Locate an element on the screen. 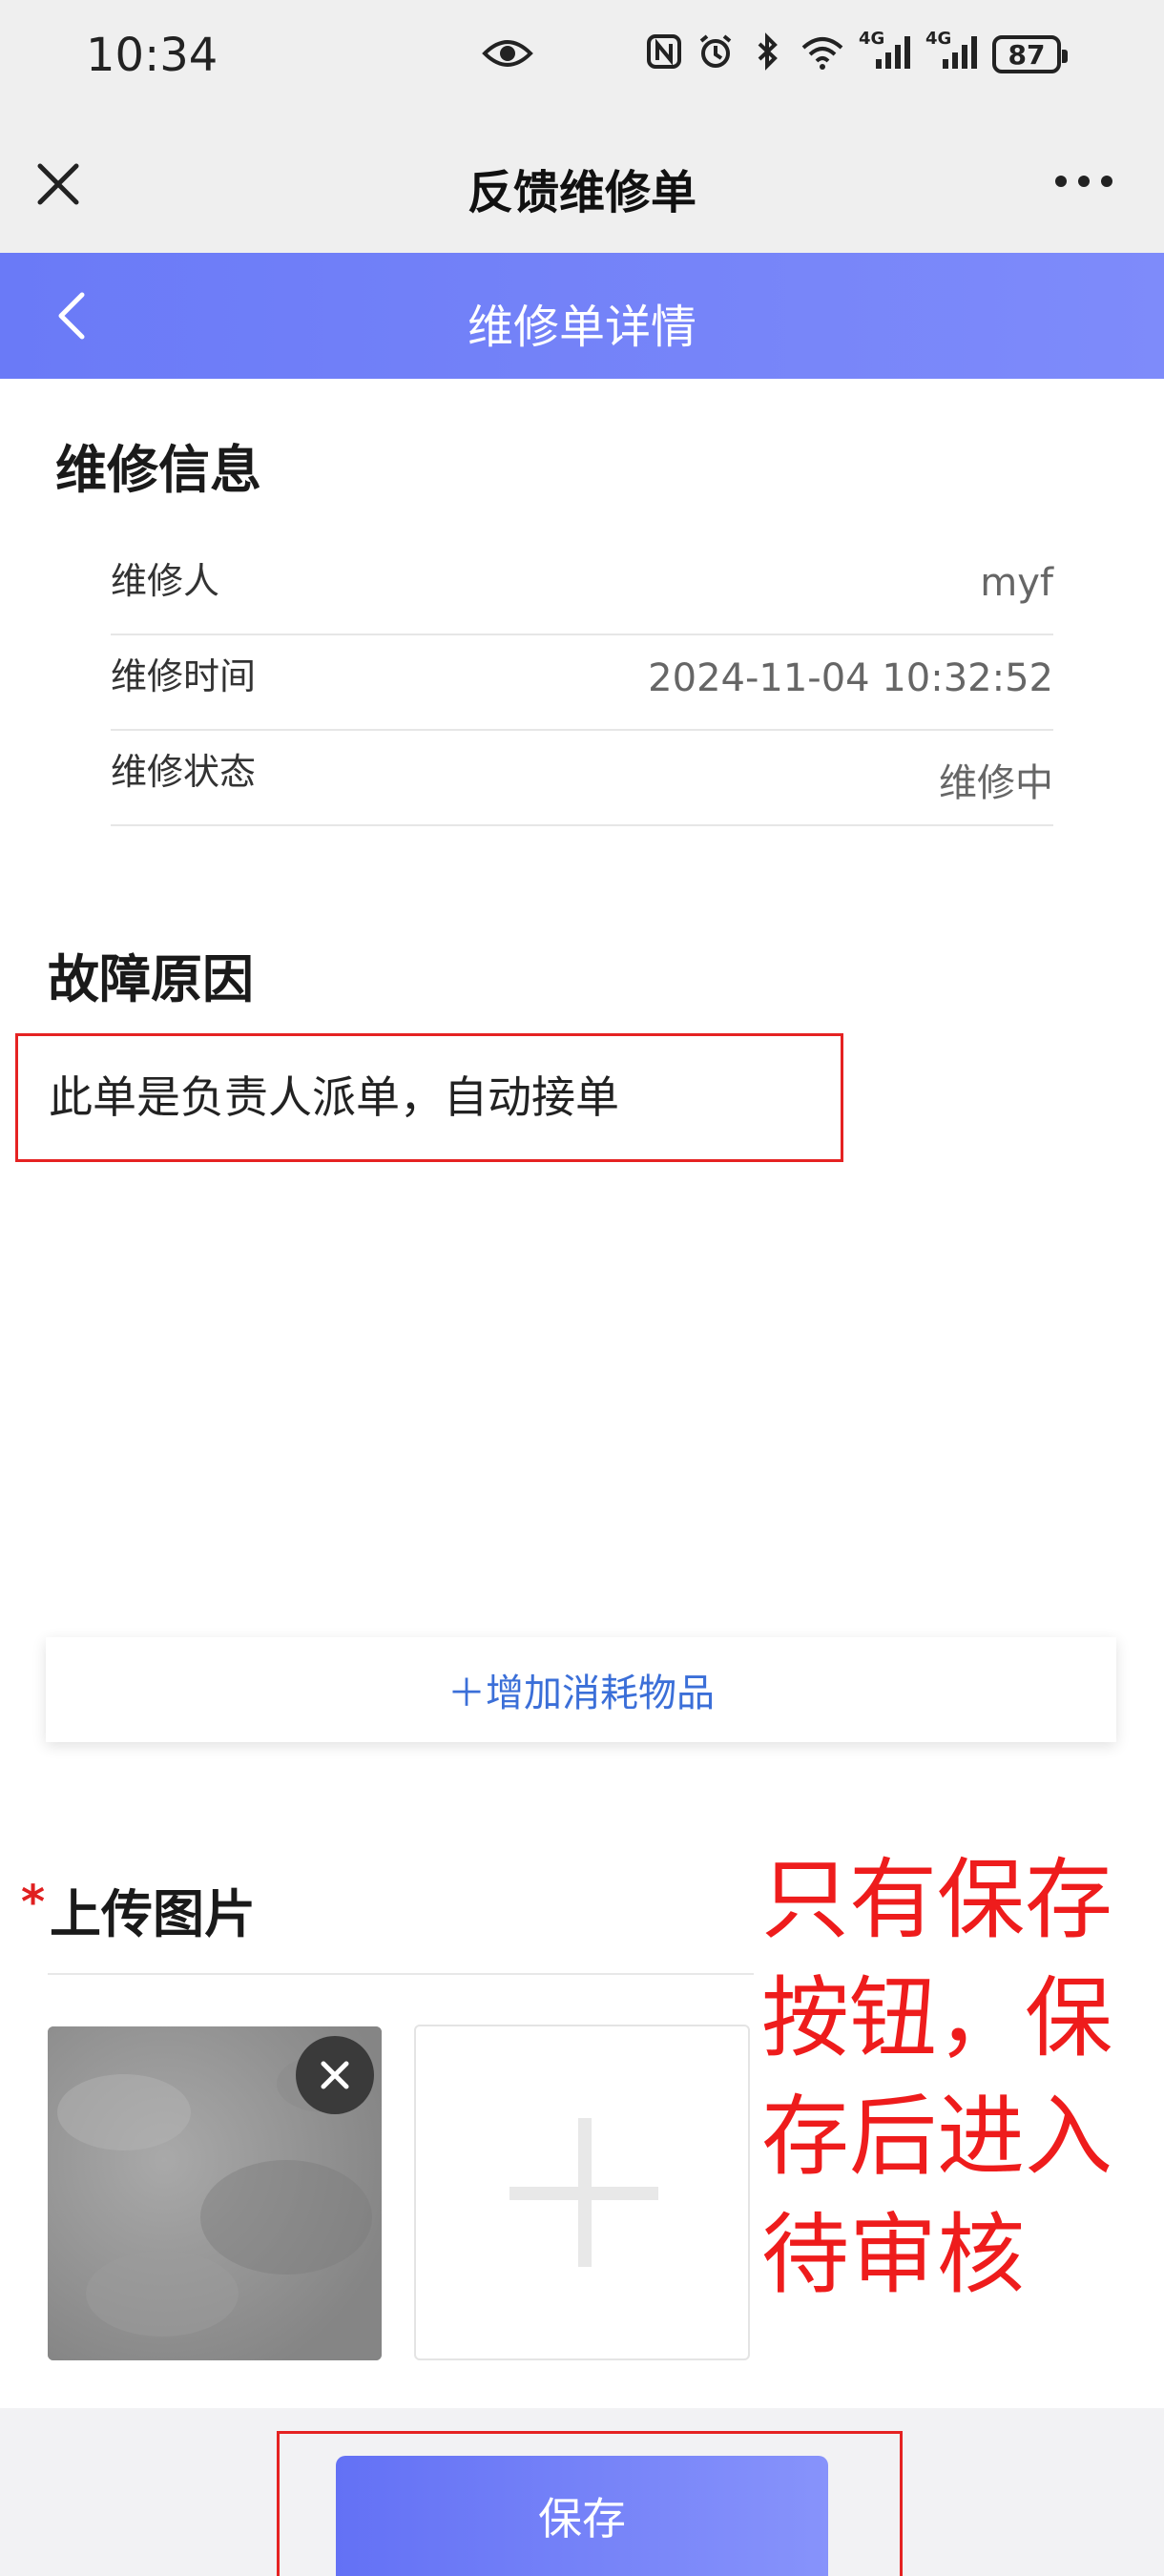 The width and height of the screenshot is (1164, 2576). status-bar: 10:34 4G 4G 87 is located at coordinates (582, 57).